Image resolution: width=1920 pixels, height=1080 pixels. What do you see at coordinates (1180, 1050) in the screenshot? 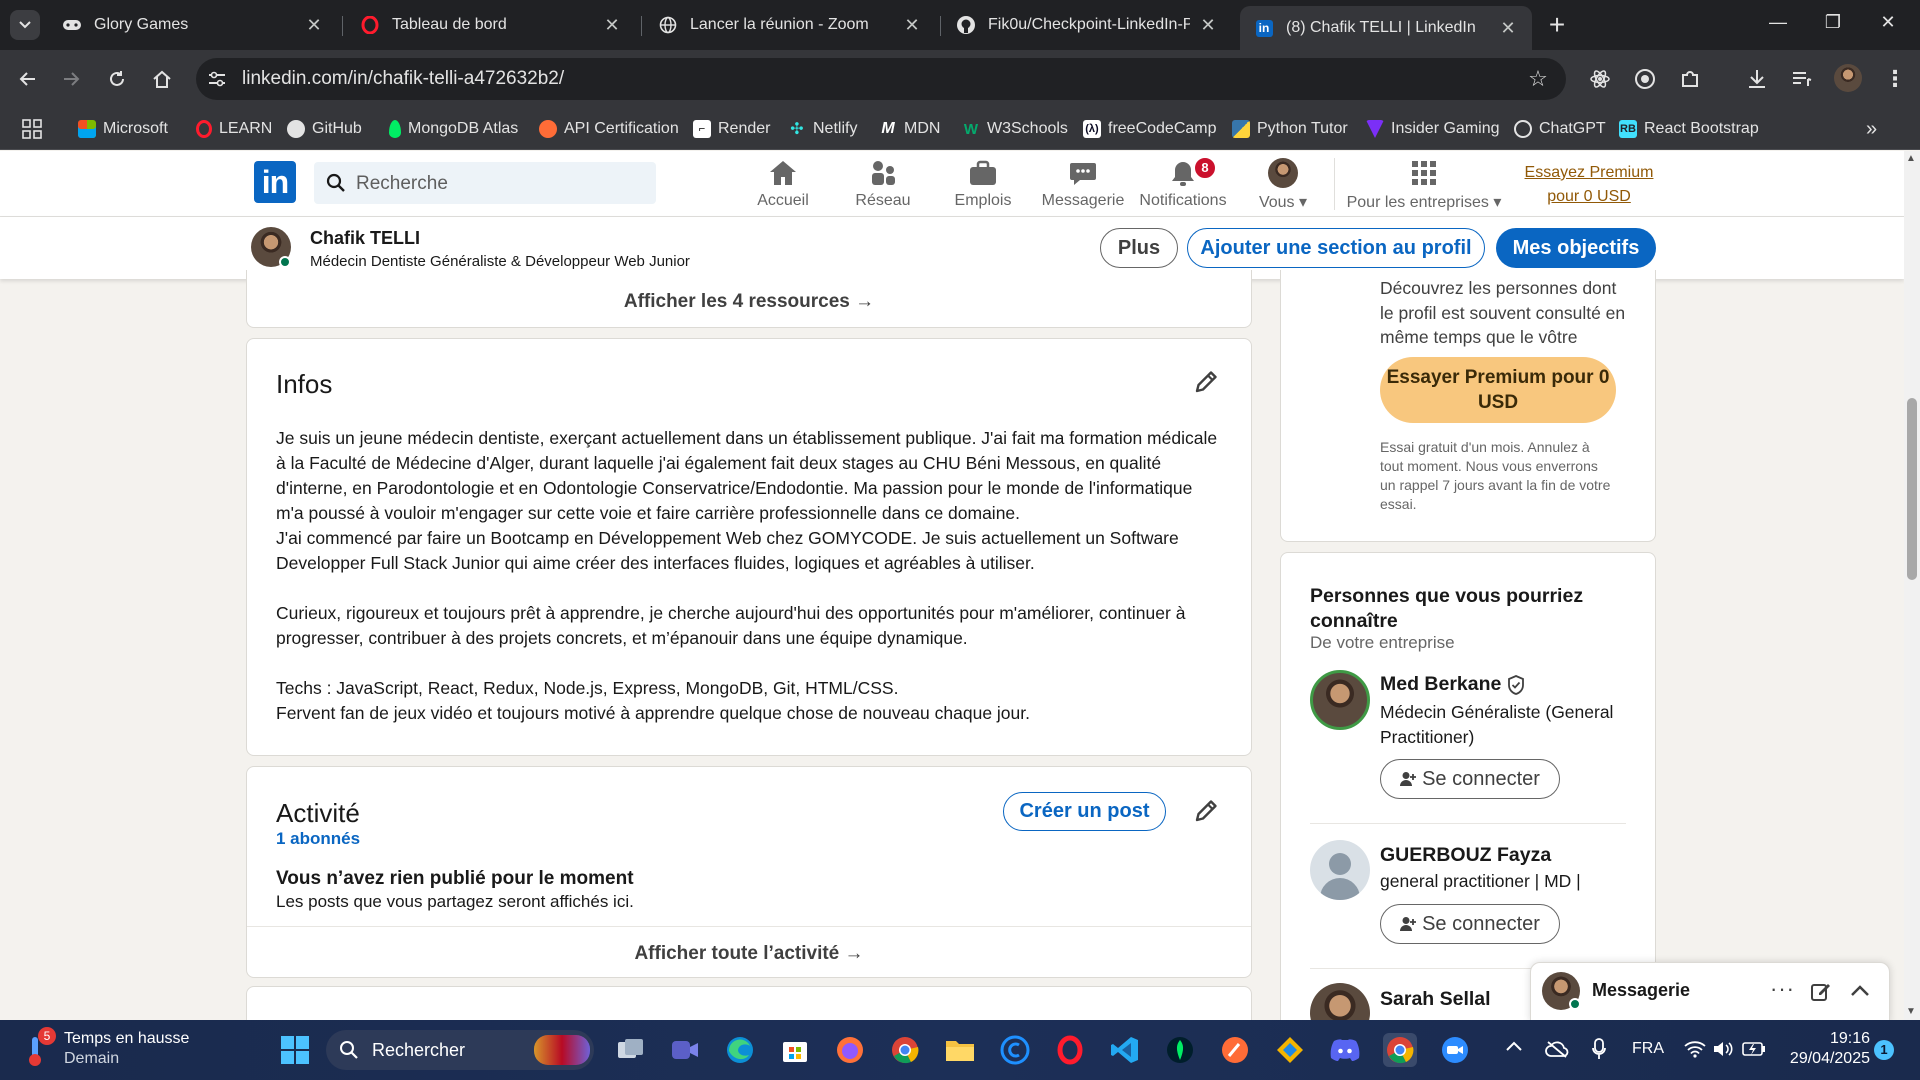
I see `mongodb-compass-icon` at bounding box center [1180, 1050].